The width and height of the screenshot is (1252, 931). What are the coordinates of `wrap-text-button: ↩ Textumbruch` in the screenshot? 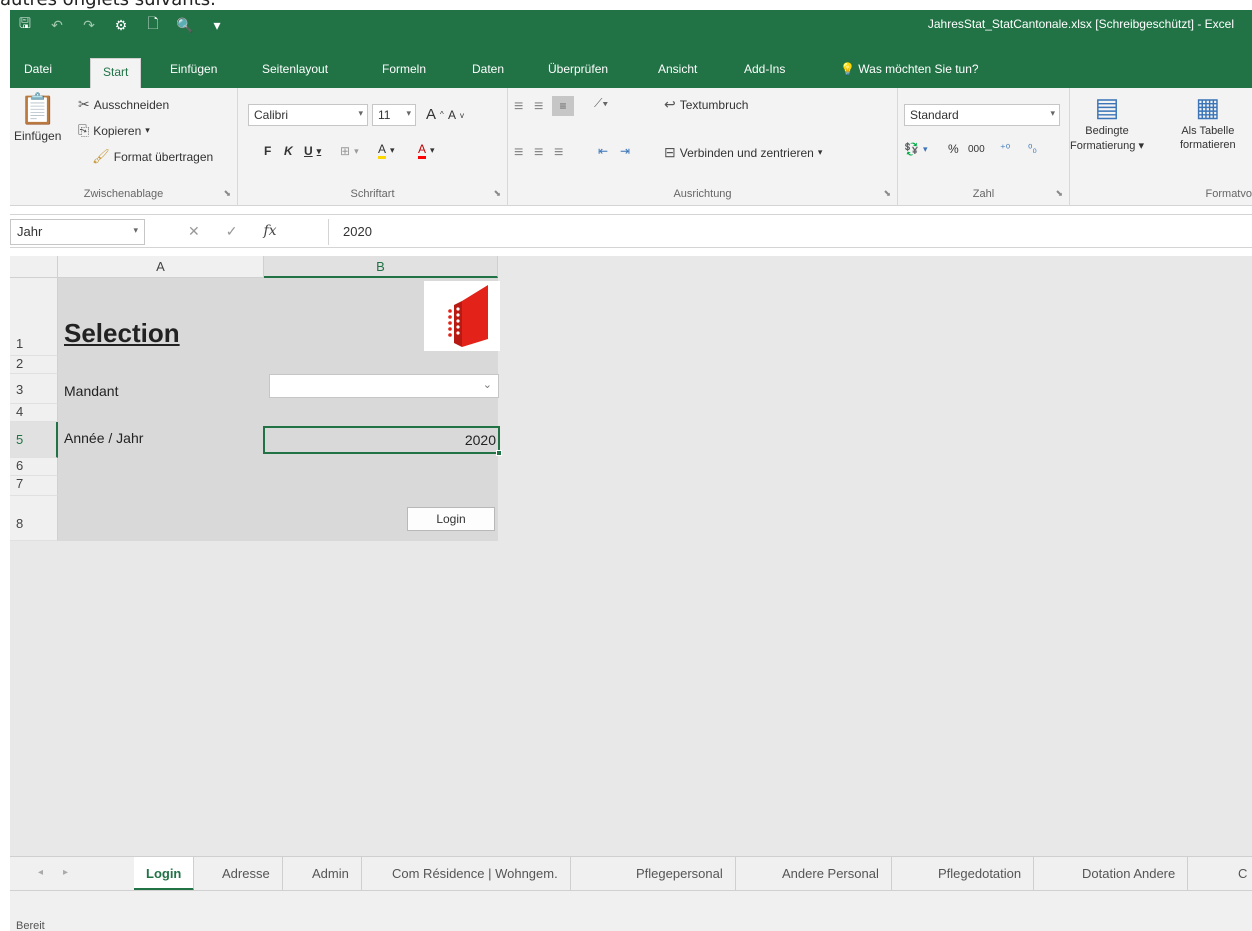 It's located at (706, 104).